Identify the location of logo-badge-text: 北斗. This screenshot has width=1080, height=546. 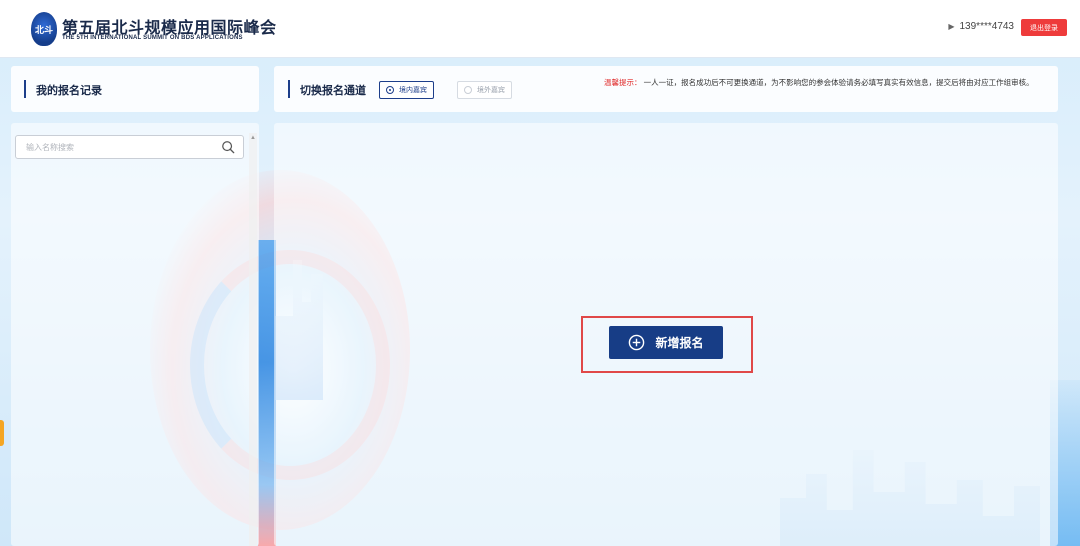
(43, 29).